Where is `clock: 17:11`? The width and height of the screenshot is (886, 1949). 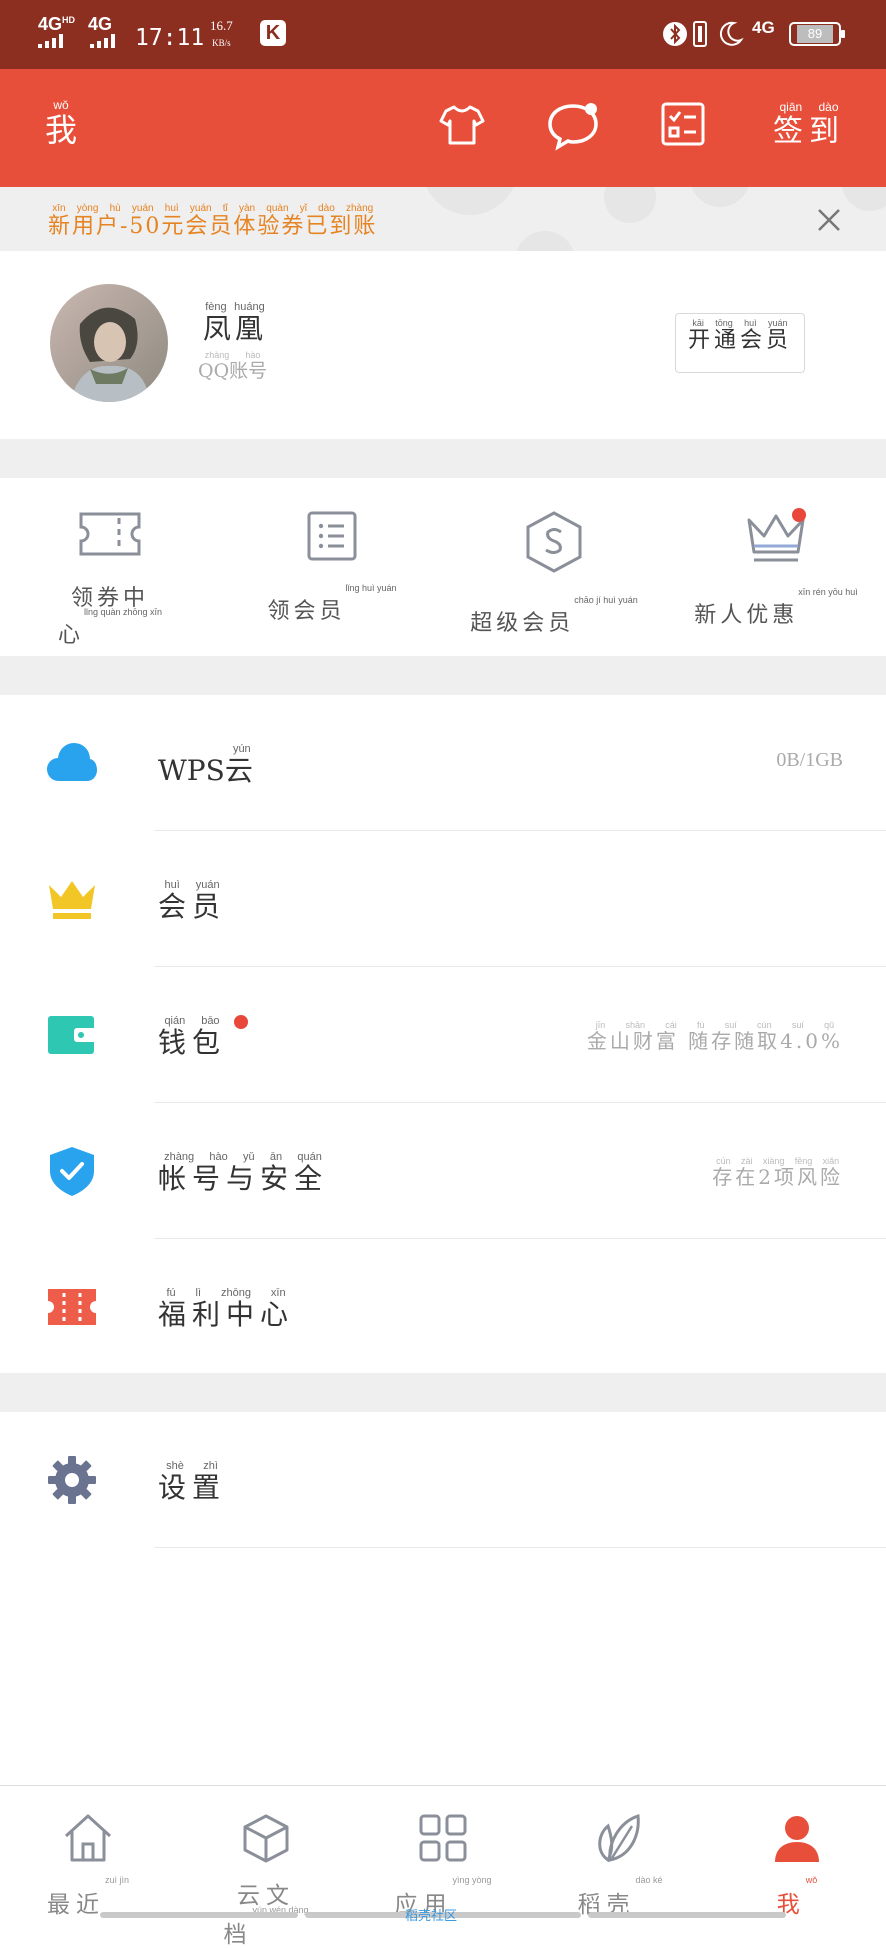
clock: 17:11 is located at coordinates (170, 38).